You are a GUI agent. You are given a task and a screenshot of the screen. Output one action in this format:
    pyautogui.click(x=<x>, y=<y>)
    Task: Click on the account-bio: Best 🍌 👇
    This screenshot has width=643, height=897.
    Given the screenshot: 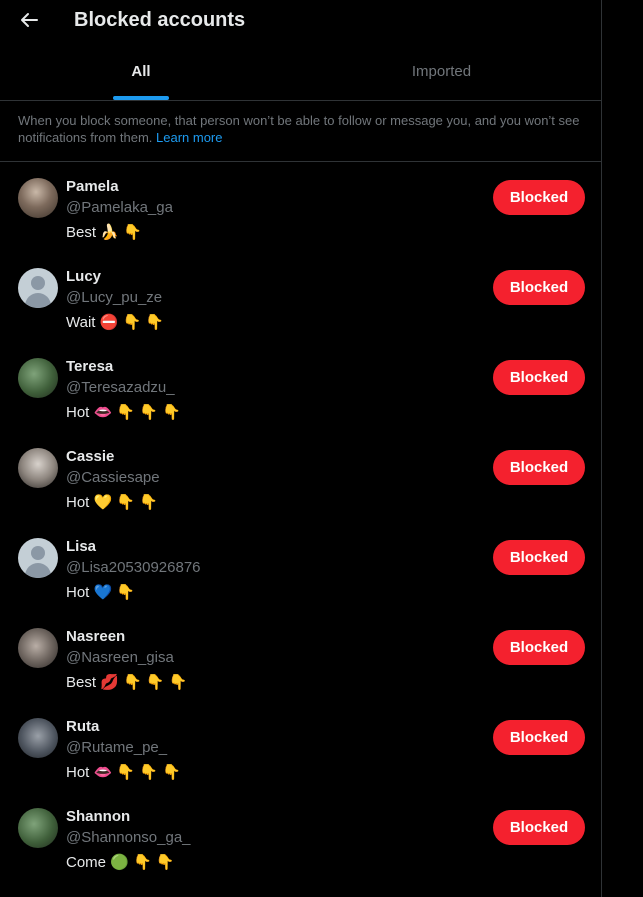 What is the action you would take?
    pyautogui.click(x=104, y=232)
    